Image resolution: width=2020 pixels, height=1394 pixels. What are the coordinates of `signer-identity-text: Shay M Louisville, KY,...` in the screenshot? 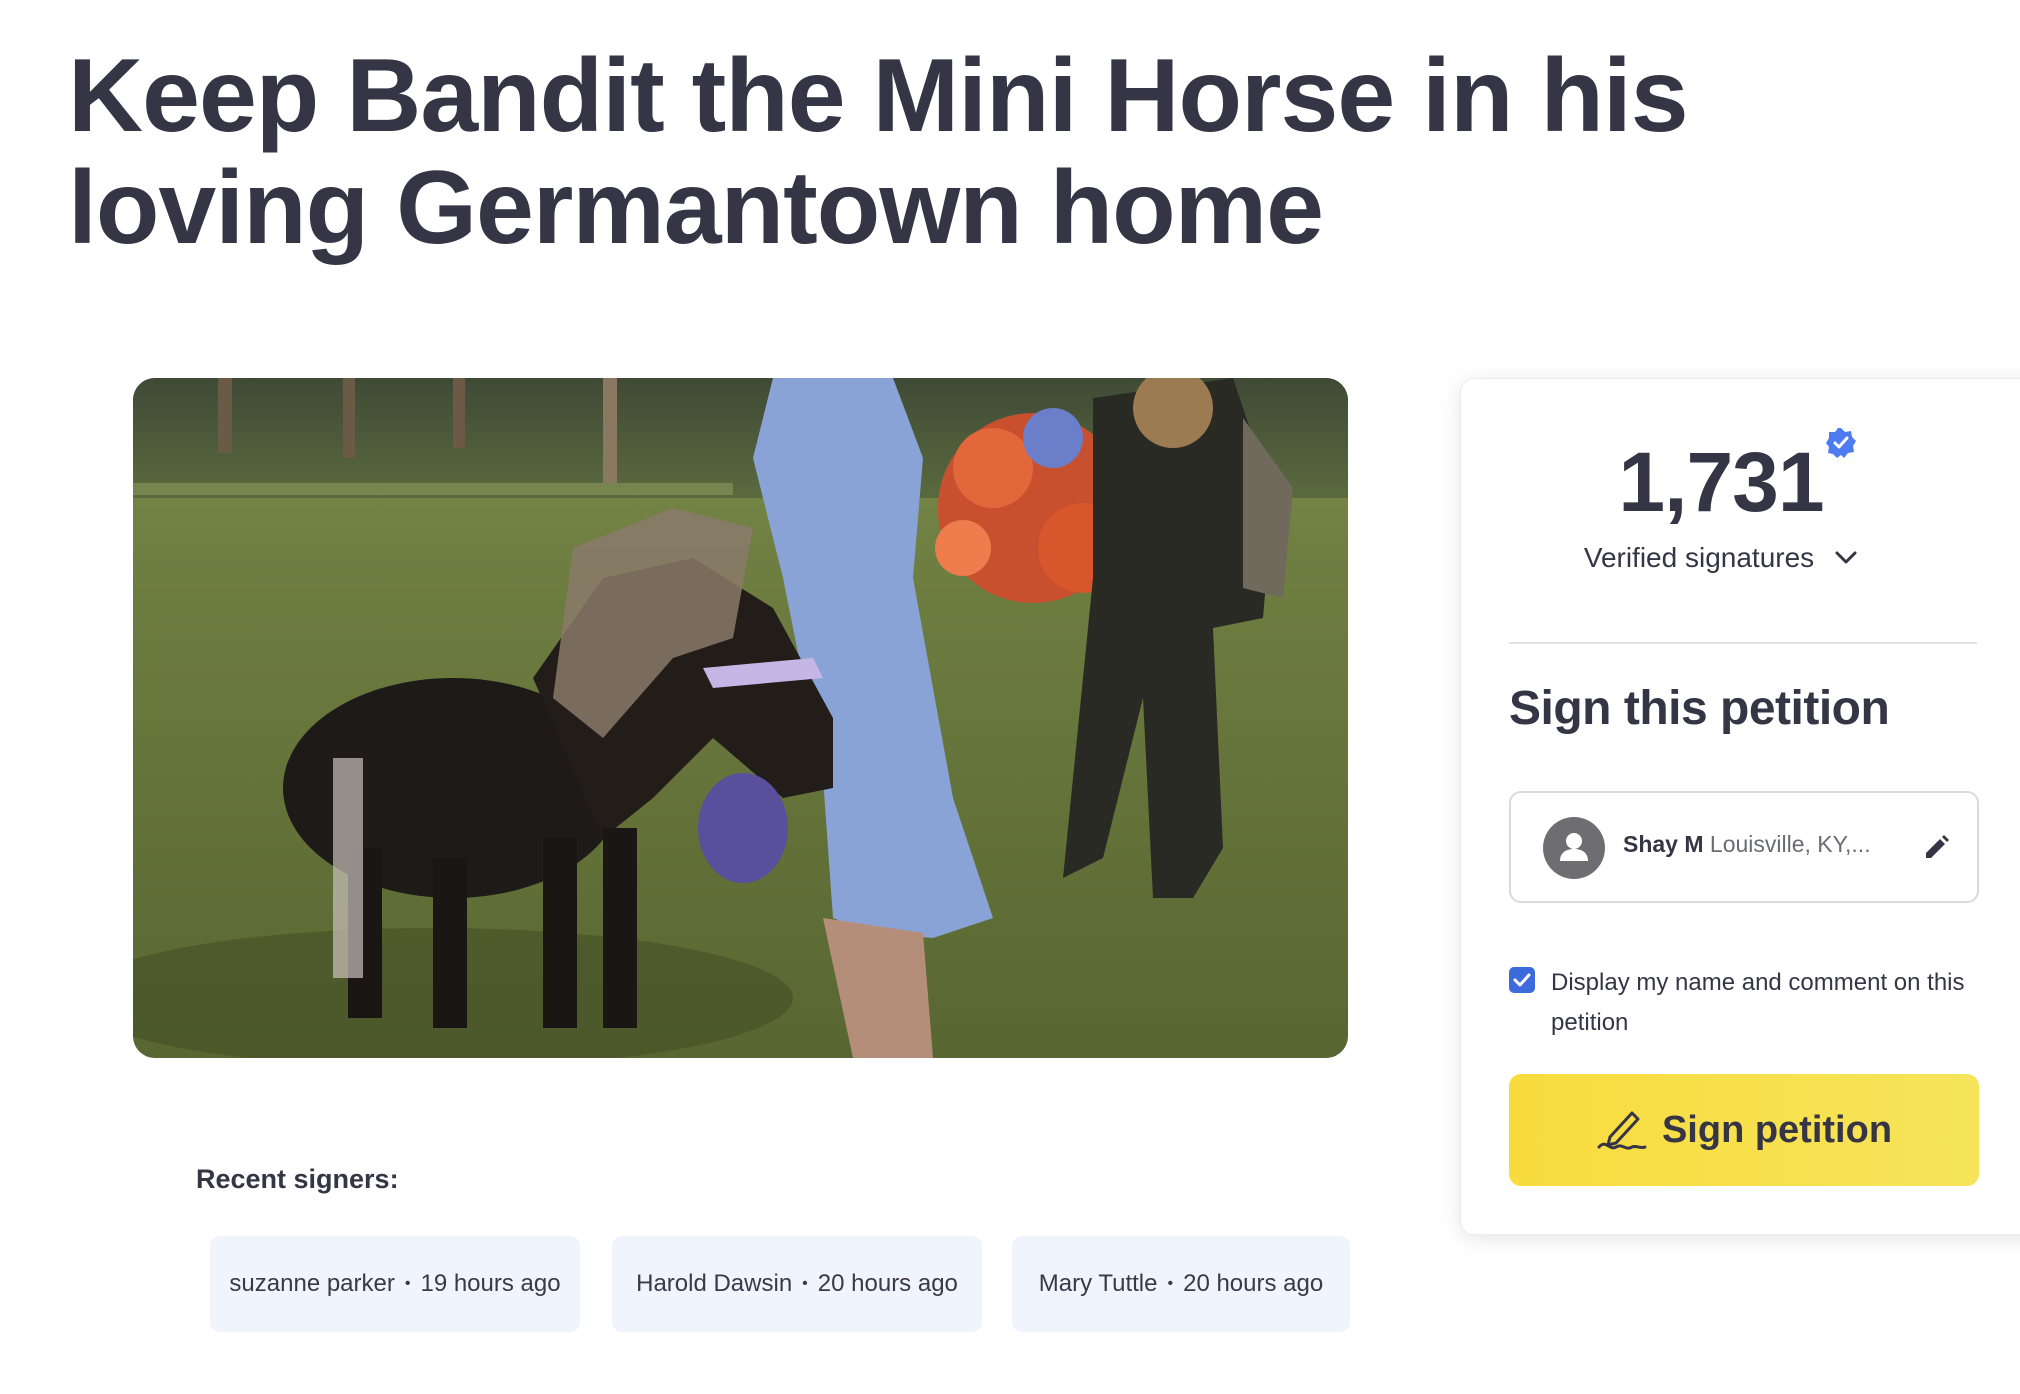 It's located at (1747, 844).